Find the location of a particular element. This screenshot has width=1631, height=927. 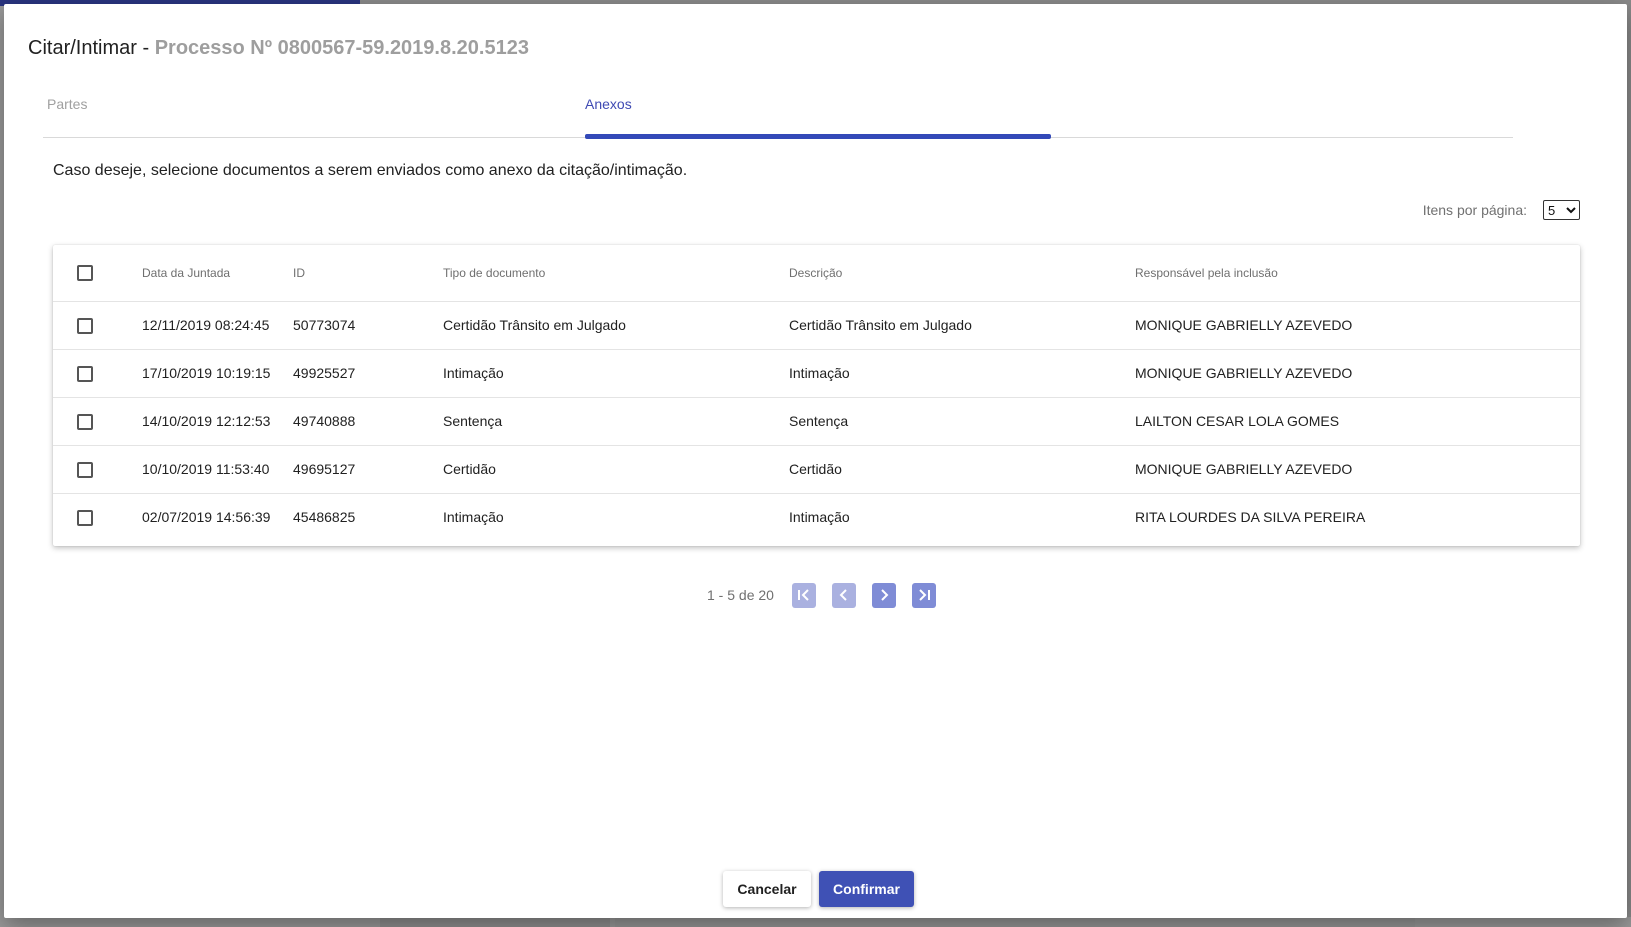

cell-id: 49740888 is located at coordinates (368, 421).